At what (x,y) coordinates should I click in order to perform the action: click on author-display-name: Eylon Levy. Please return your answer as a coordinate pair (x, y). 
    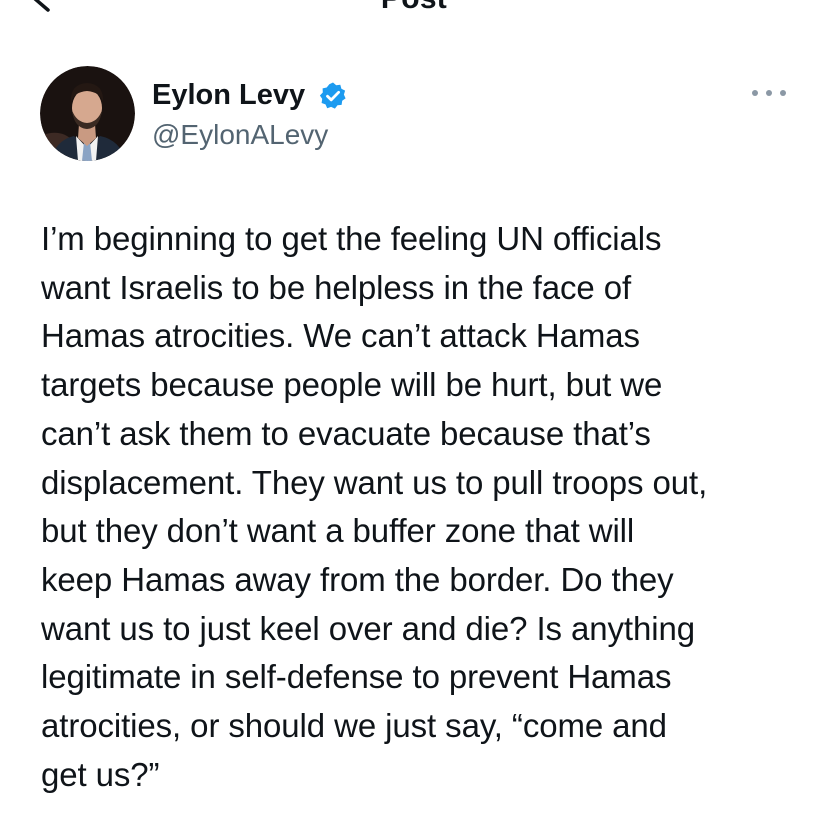
    Looking at the image, I should click on (228, 95).